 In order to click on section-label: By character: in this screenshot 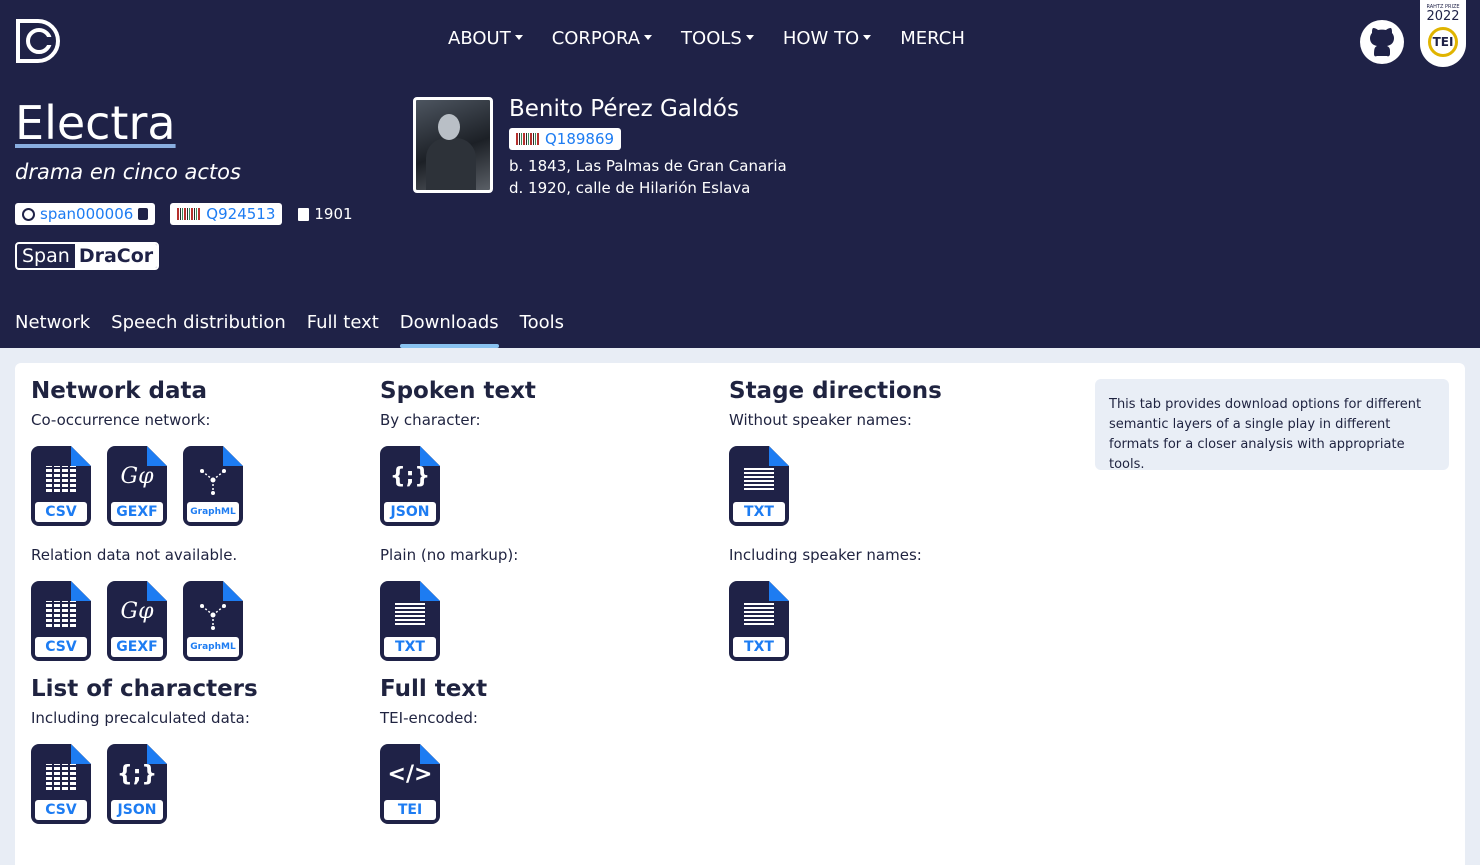, I will do `click(430, 420)`.